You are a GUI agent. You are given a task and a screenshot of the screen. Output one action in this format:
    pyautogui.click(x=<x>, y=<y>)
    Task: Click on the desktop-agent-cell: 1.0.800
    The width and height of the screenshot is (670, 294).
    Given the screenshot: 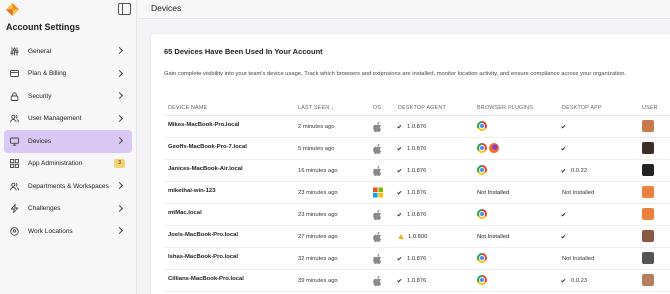 What is the action you would take?
    pyautogui.click(x=412, y=237)
    